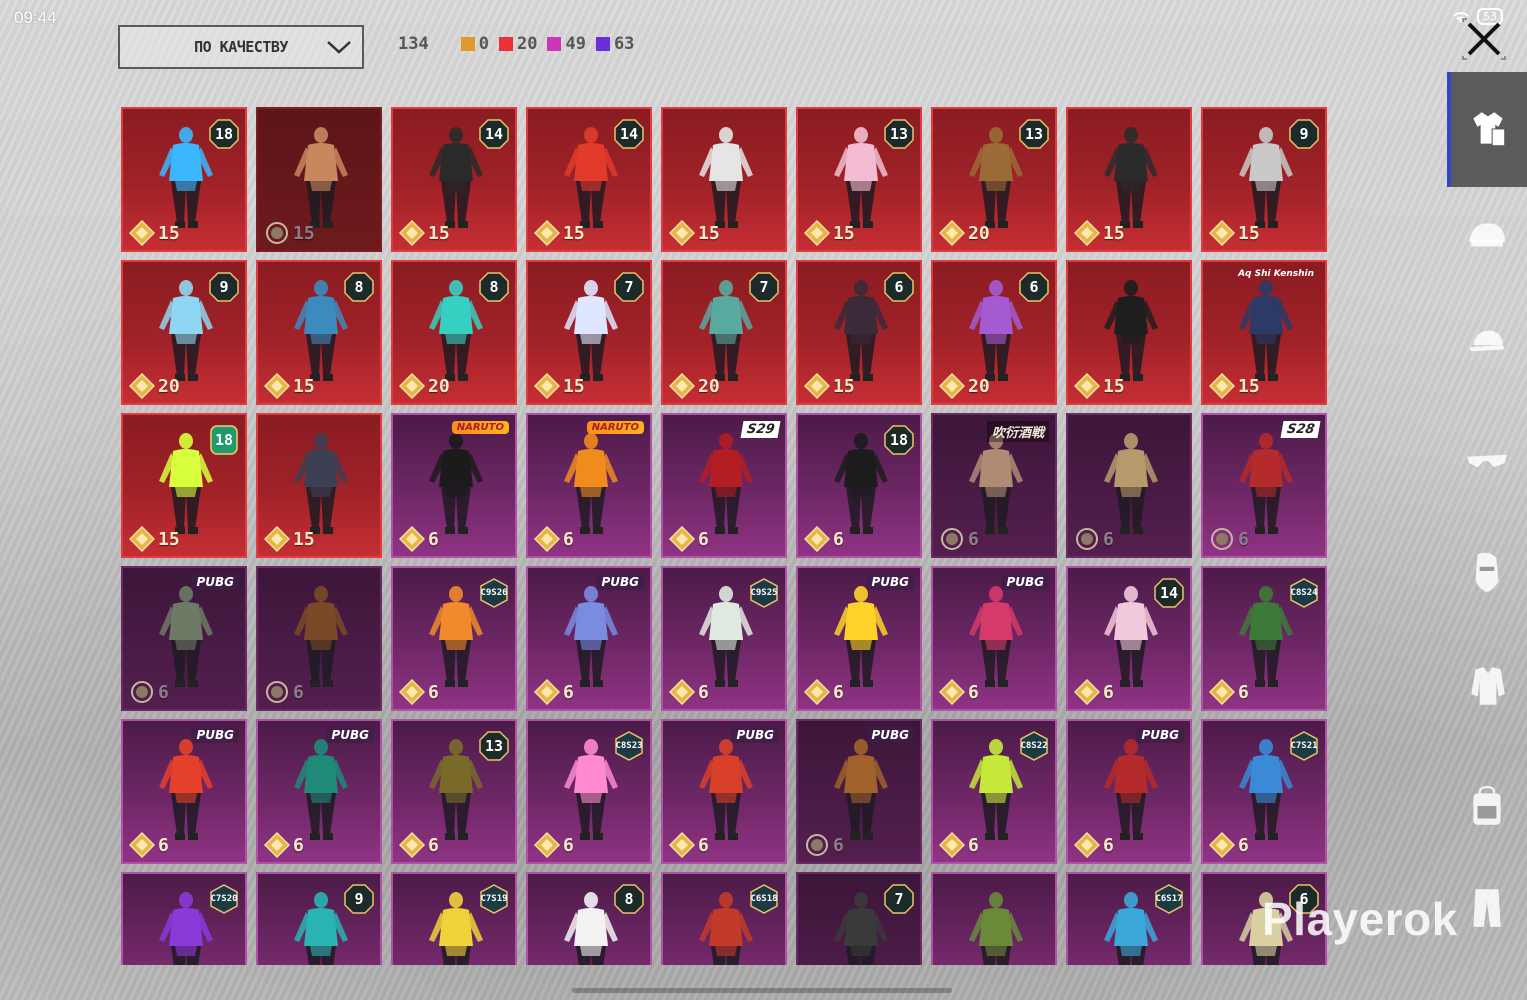 The width and height of the screenshot is (1527, 1000). I want to click on badge-label: C7S19, so click(494, 899).